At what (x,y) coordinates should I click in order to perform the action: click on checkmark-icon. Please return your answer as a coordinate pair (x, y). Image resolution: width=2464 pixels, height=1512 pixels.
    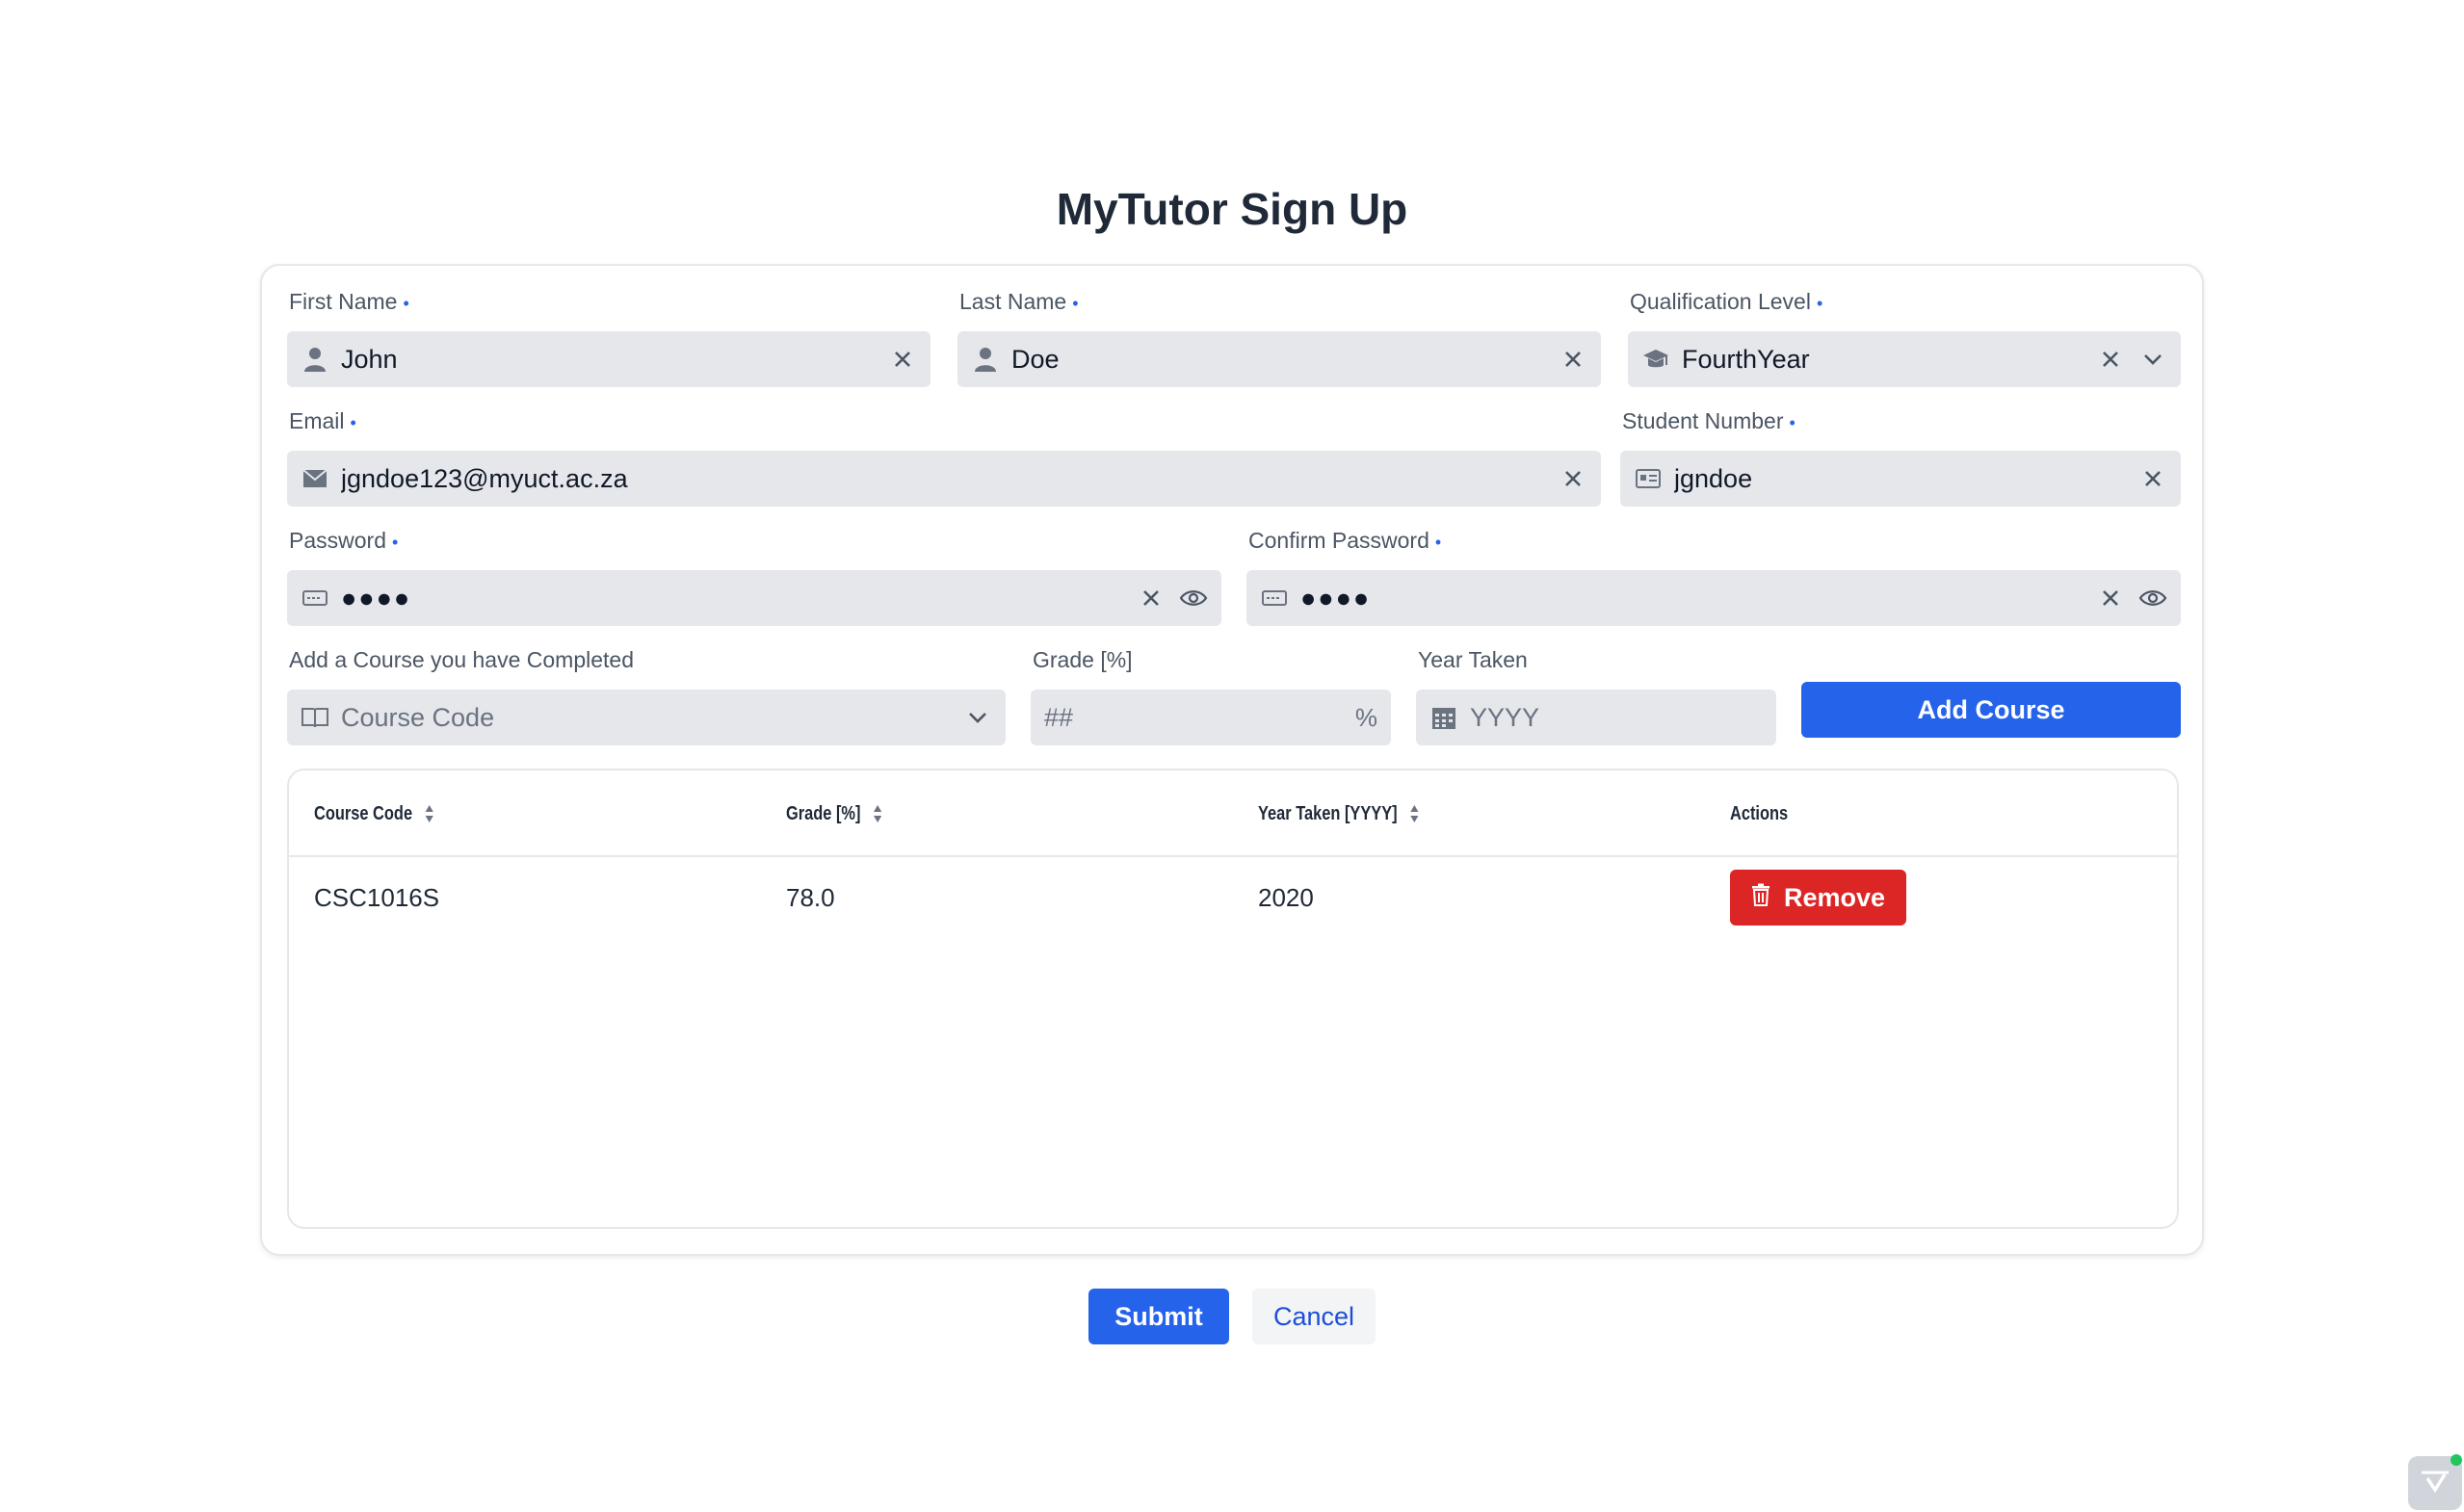
    Looking at the image, I should click on (2435, 1483).